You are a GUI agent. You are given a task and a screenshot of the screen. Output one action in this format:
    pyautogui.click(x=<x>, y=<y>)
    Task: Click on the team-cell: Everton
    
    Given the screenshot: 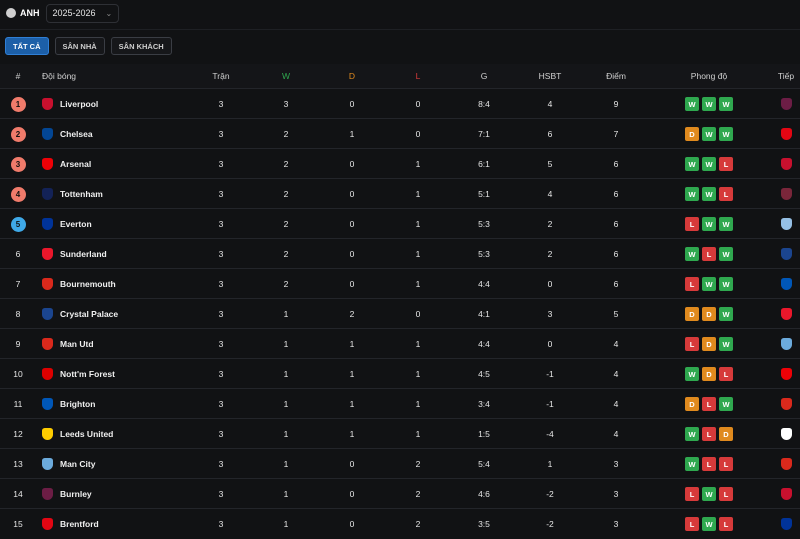 What is the action you would take?
    pyautogui.click(x=117, y=224)
    